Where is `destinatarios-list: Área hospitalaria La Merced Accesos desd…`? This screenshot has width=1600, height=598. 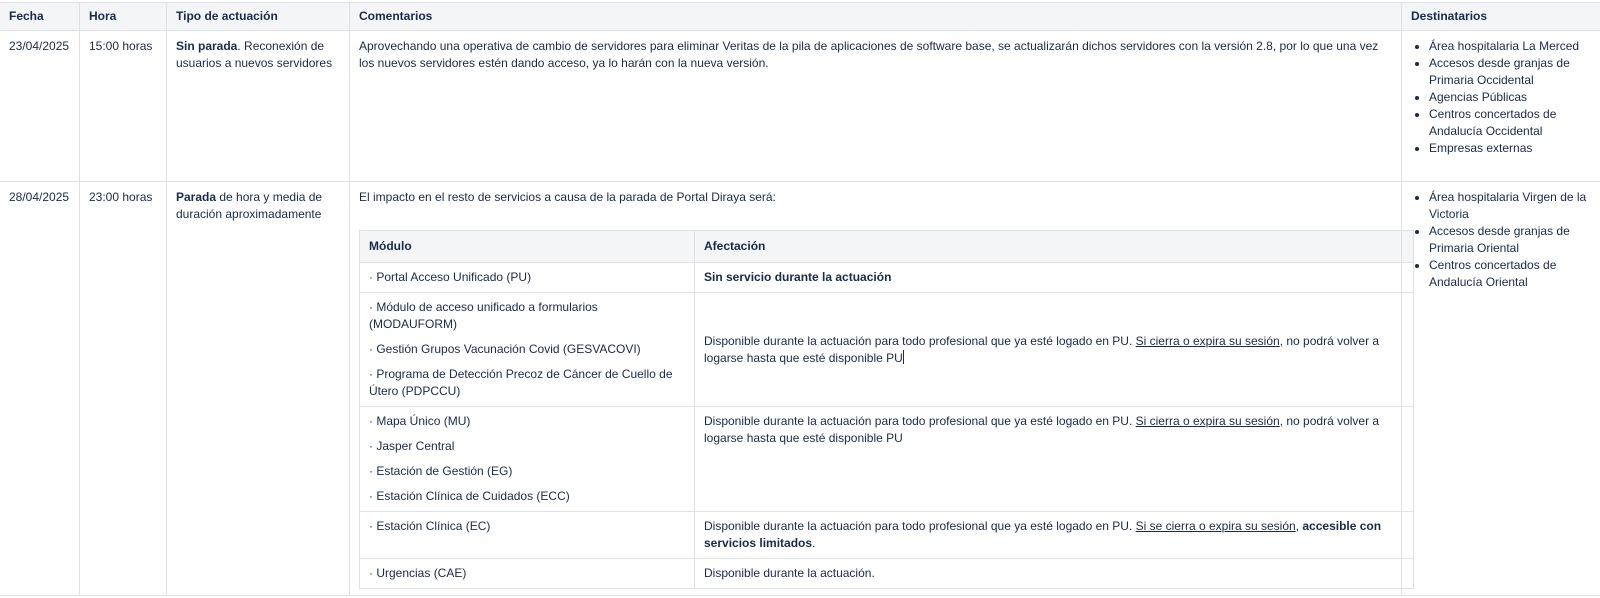
destinatarios-list: Área hospitalaria La Merced Accesos desd… is located at coordinates (1501, 97).